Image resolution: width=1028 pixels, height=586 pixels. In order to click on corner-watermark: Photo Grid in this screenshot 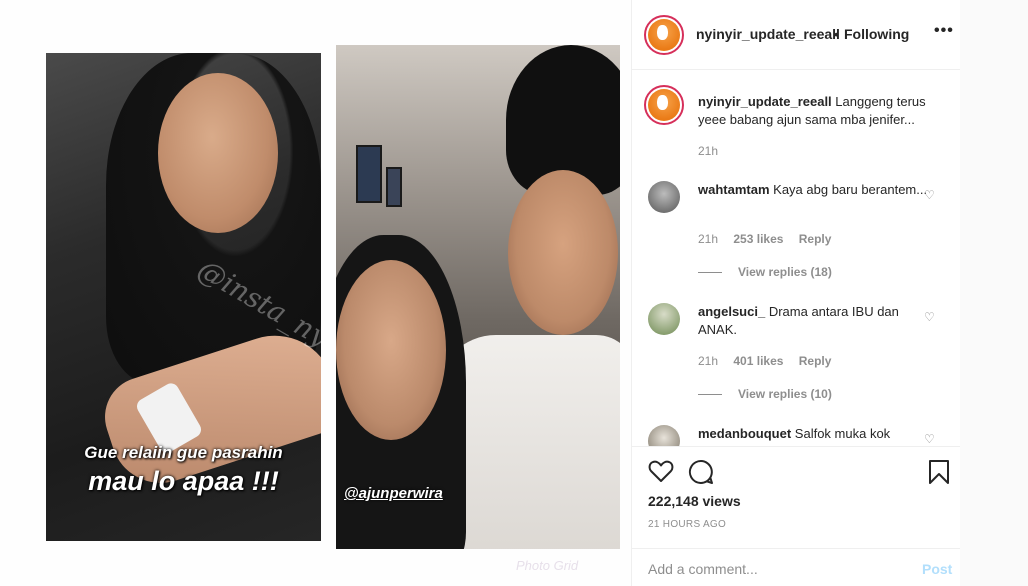, I will do `click(547, 565)`.